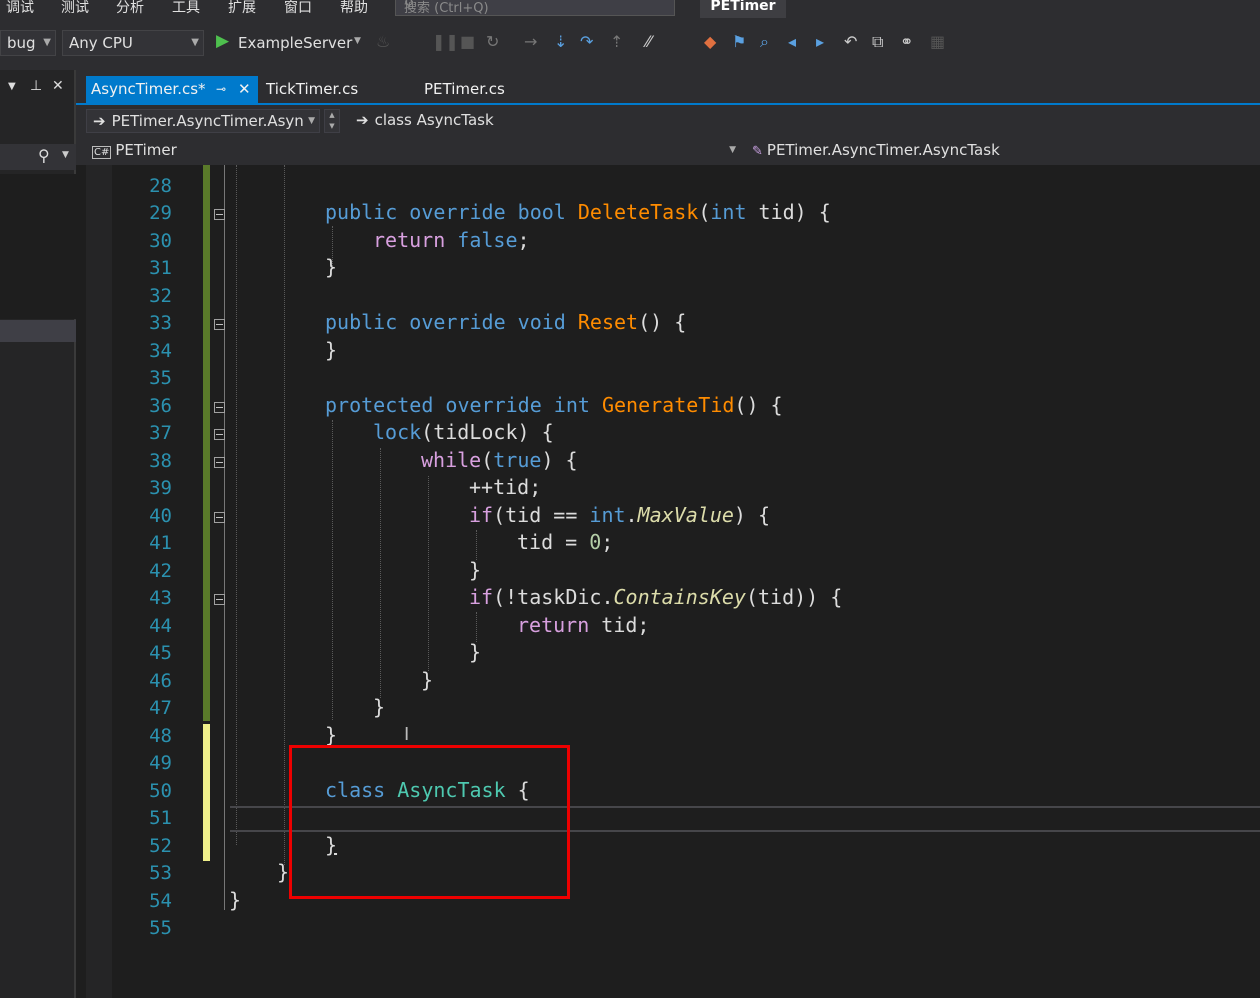 This screenshot has height=998, width=1260. What do you see at coordinates (487, 460) in the screenshot?
I see `code-text: (` at bounding box center [487, 460].